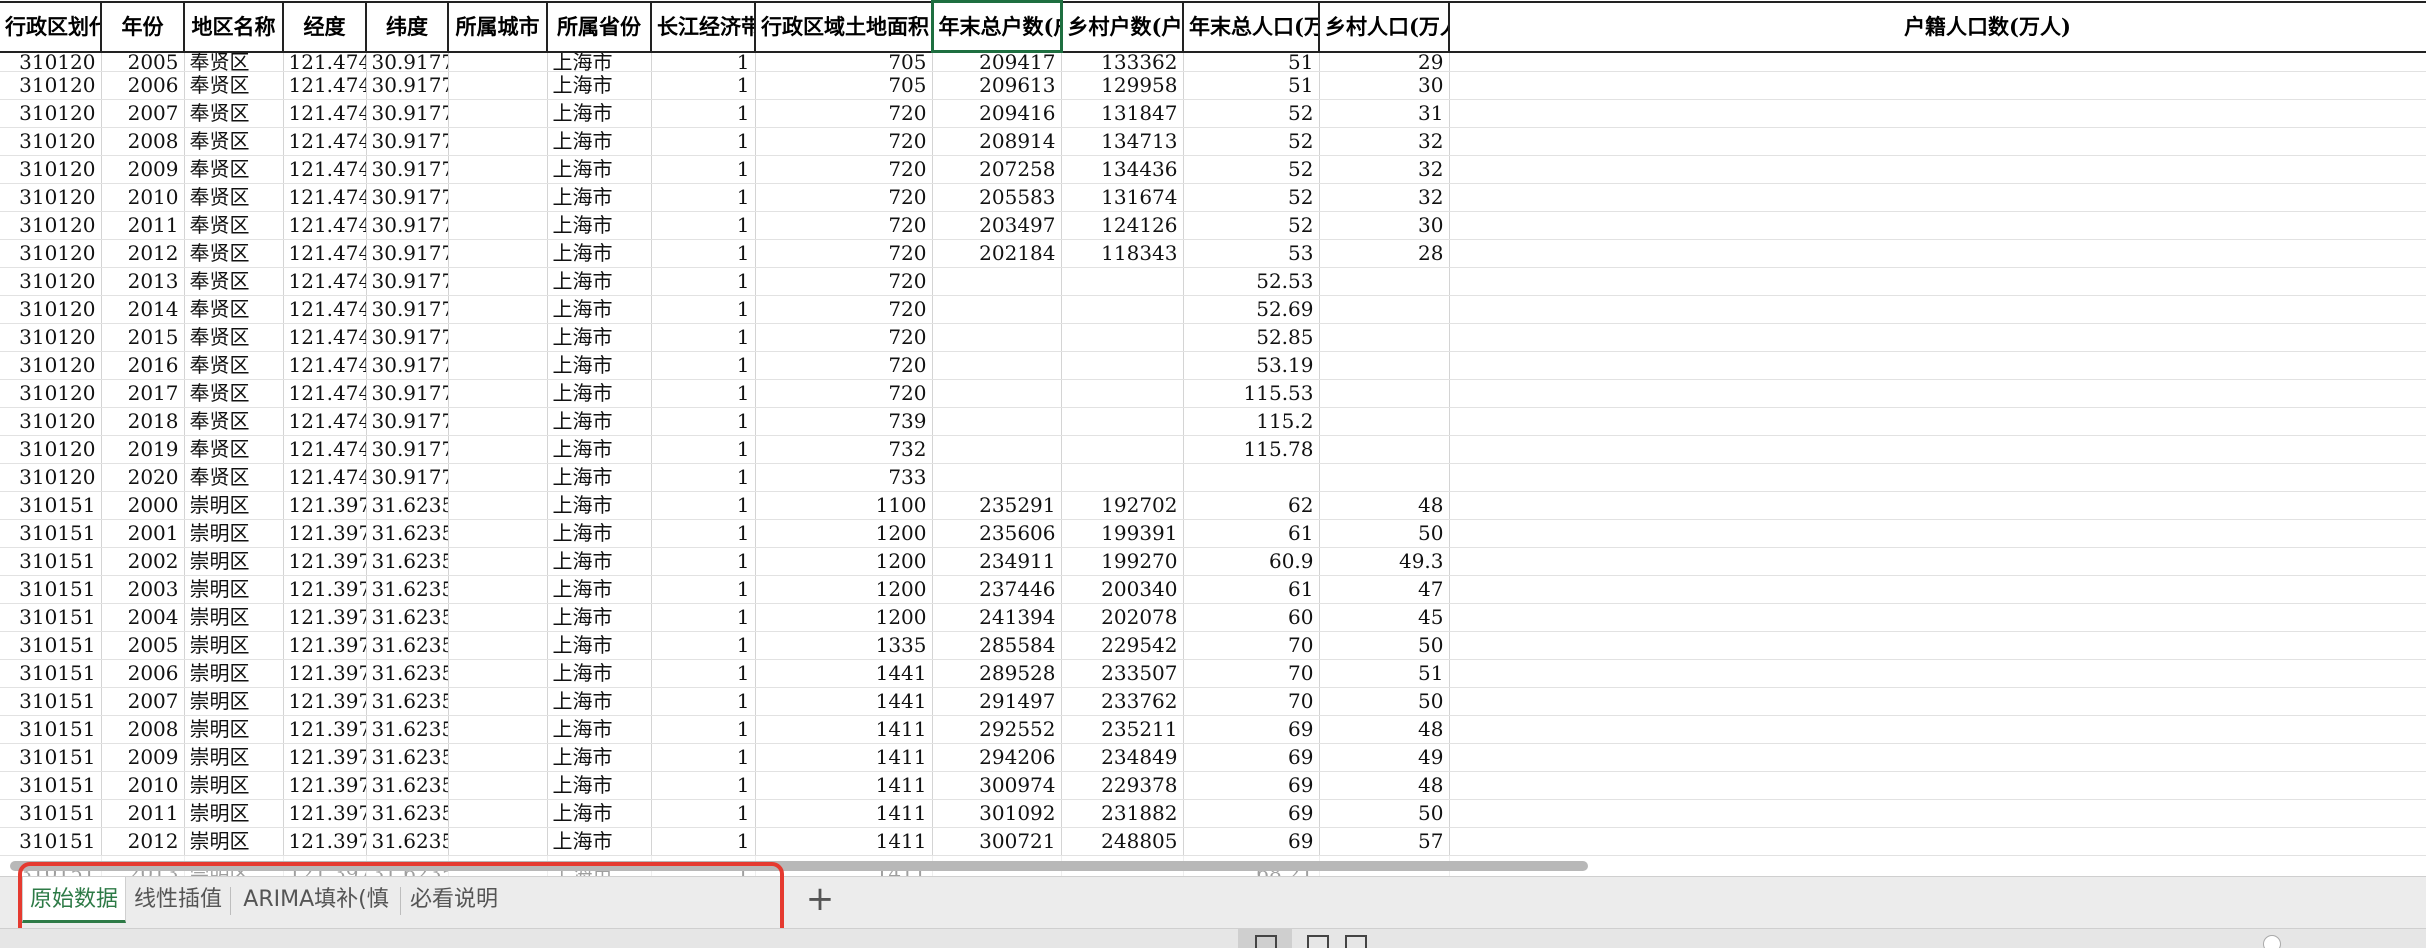 The height and width of the screenshot is (948, 2426). Describe the element at coordinates (1251, 533) in the screenshot. I see `table-cell: 61` at that location.